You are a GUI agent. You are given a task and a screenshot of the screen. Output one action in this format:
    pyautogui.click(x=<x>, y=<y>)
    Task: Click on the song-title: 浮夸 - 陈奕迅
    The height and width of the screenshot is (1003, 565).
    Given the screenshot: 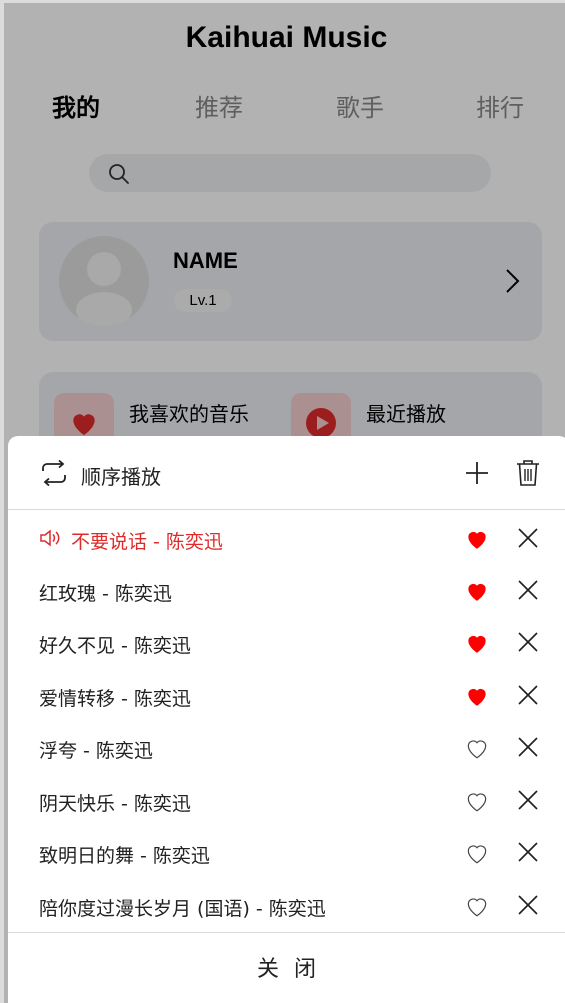 What is the action you would take?
    pyautogui.click(x=96, y=749)
    